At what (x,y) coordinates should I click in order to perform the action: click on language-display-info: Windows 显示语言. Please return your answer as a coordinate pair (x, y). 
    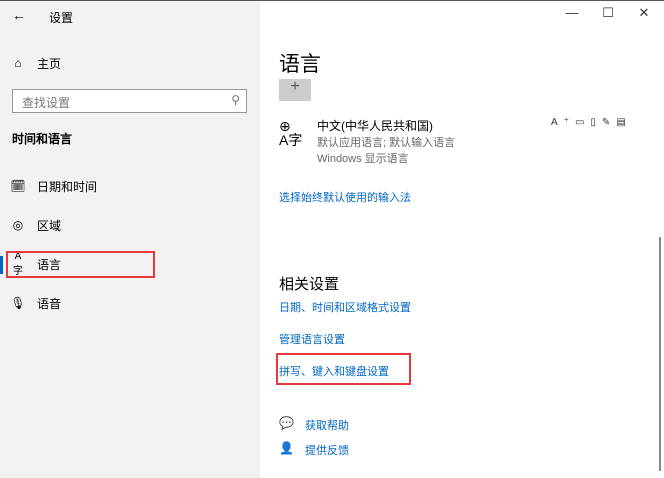
    Looking at the image, I should click on (363, 159).